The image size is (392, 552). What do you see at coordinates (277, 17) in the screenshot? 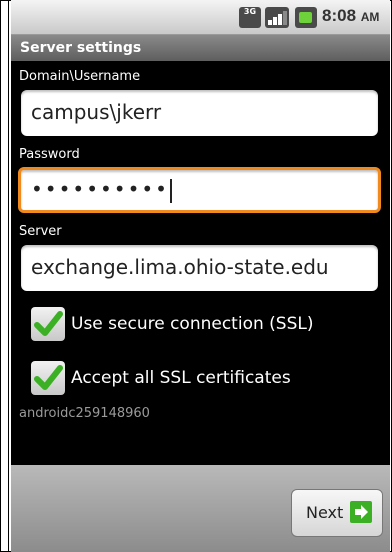
I see `signal-icon` at bounding box center [277, 17].